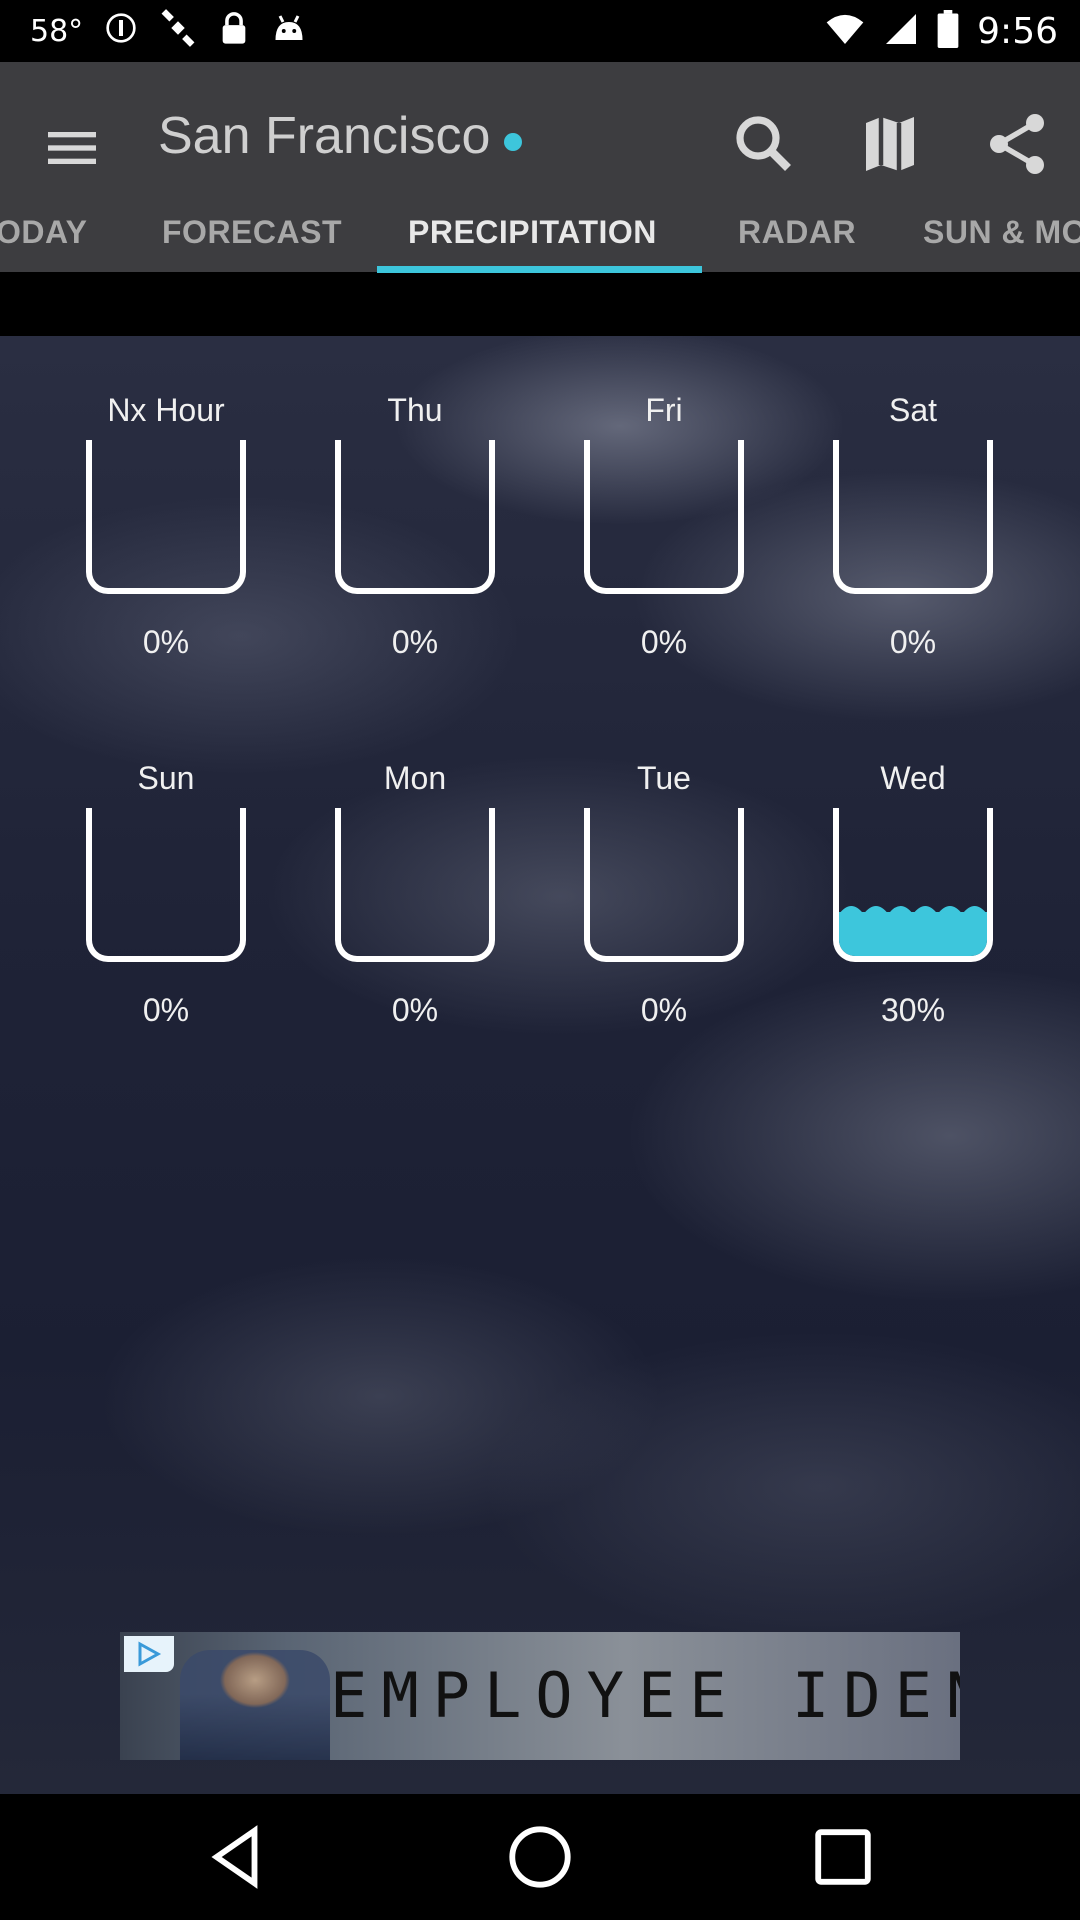 This screenshot has width=1080, height=1920. Describe the element at coordinates (913, 930) in the screenshot. I see `precip-fill` at that location.